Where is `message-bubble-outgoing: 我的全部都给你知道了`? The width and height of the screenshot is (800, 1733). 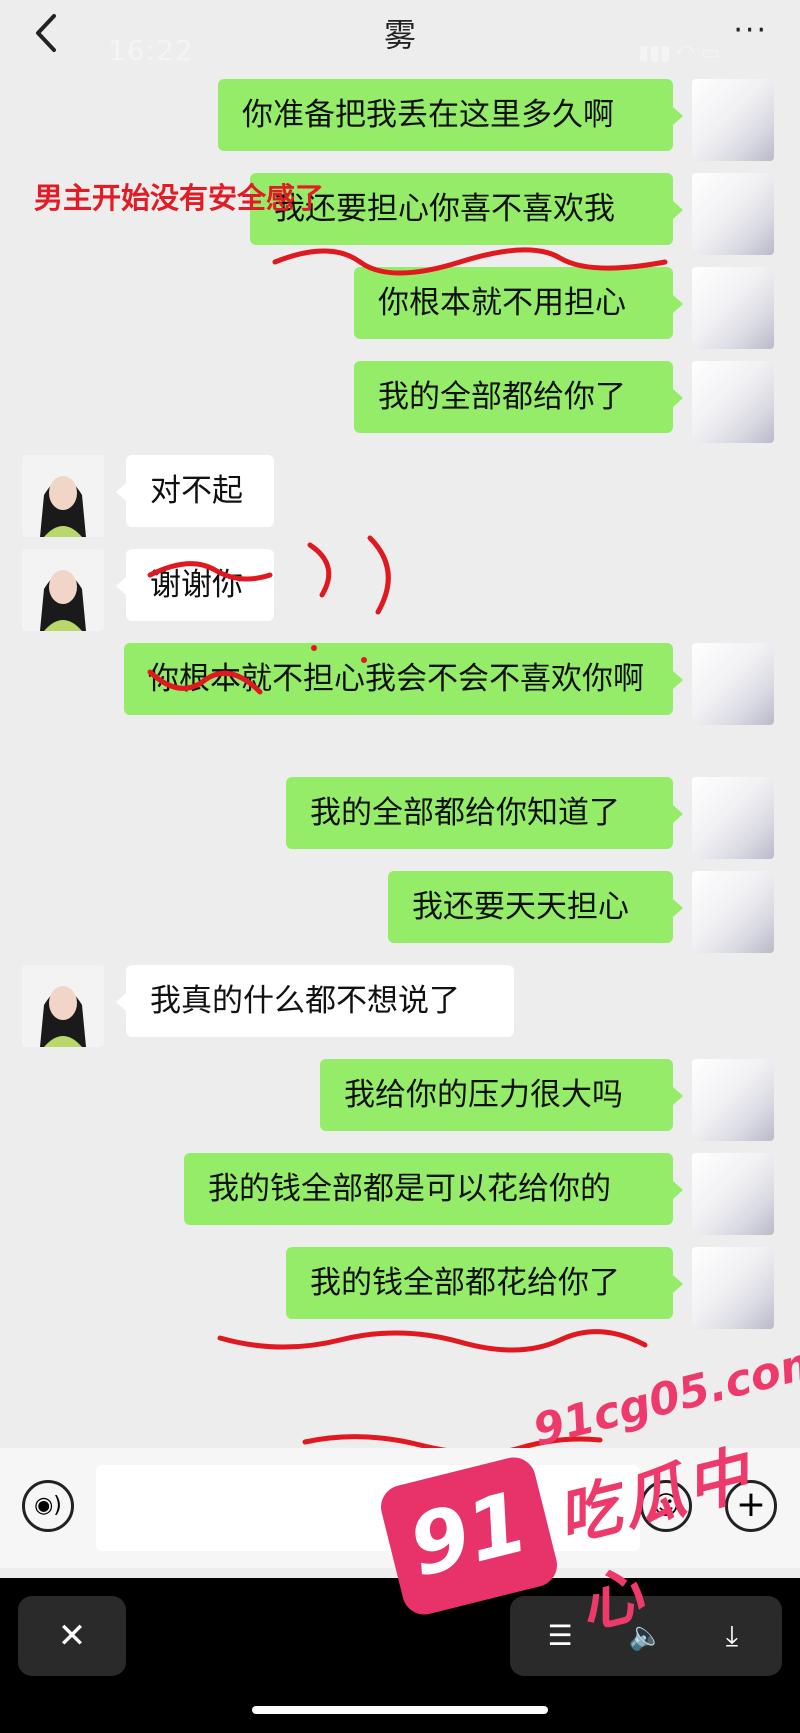 message-bubble-outgoing: 我的全部都给你知道了 is located at coordinates (484, 813).